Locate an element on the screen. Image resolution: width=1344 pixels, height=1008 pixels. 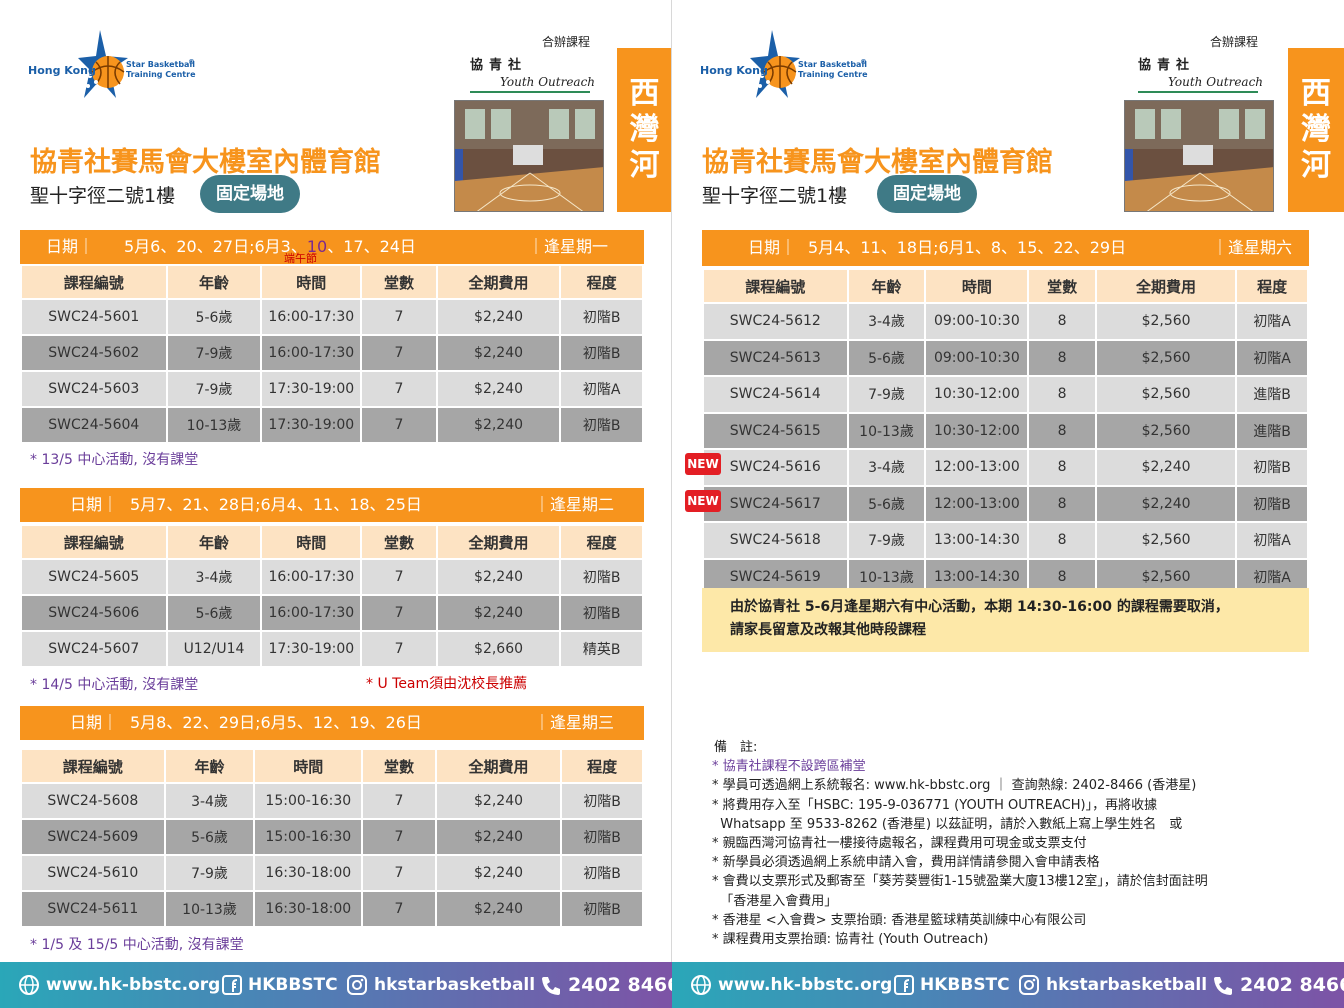
phone-text: 2402 8466 is located at coordinates (624, 985).